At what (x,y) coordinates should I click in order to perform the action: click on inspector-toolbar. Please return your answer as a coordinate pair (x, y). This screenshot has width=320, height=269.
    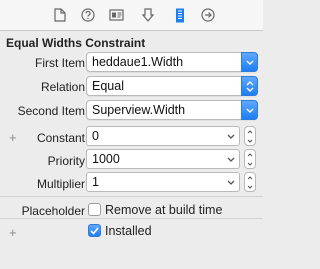
    Looking at the image, I should click on (131, 15).